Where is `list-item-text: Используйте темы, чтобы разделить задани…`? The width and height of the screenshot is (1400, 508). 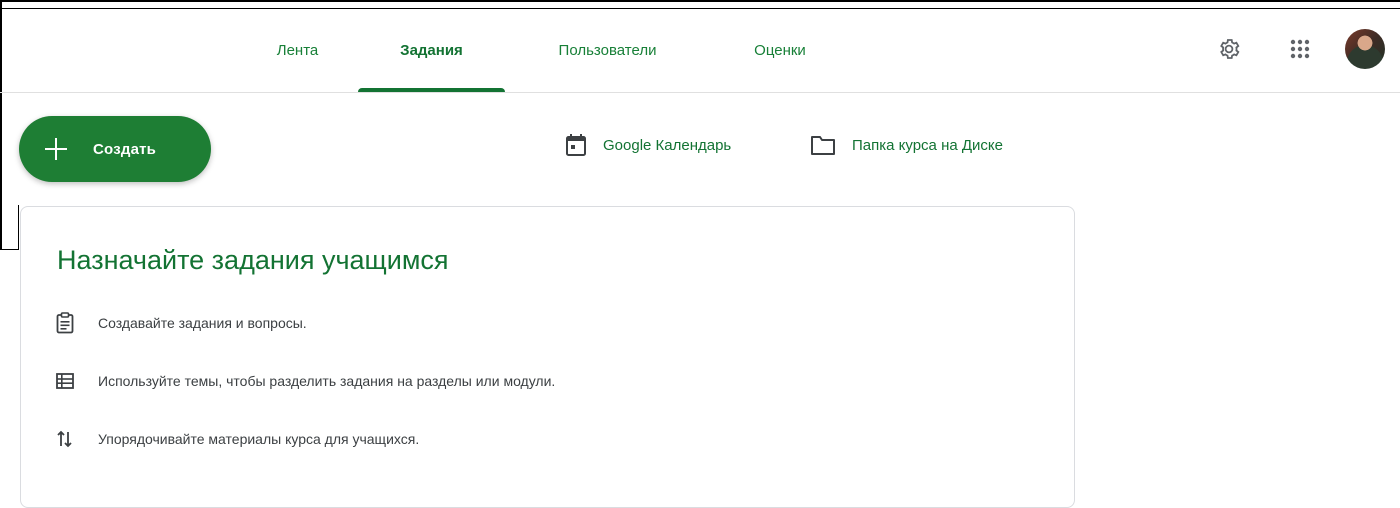 list-item-text: Используйте темы, чтобы разделить задани… is located at coordinates (327, 381).